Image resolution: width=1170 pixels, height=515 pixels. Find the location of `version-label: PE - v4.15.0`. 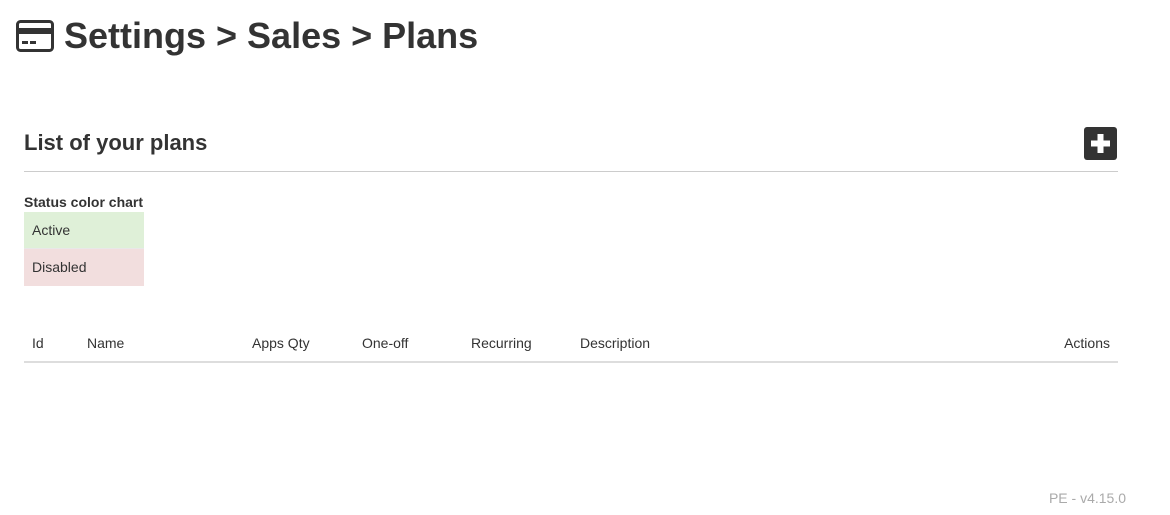

version-label: PE - v4.15.0 is located at coordinates (1087, 498).